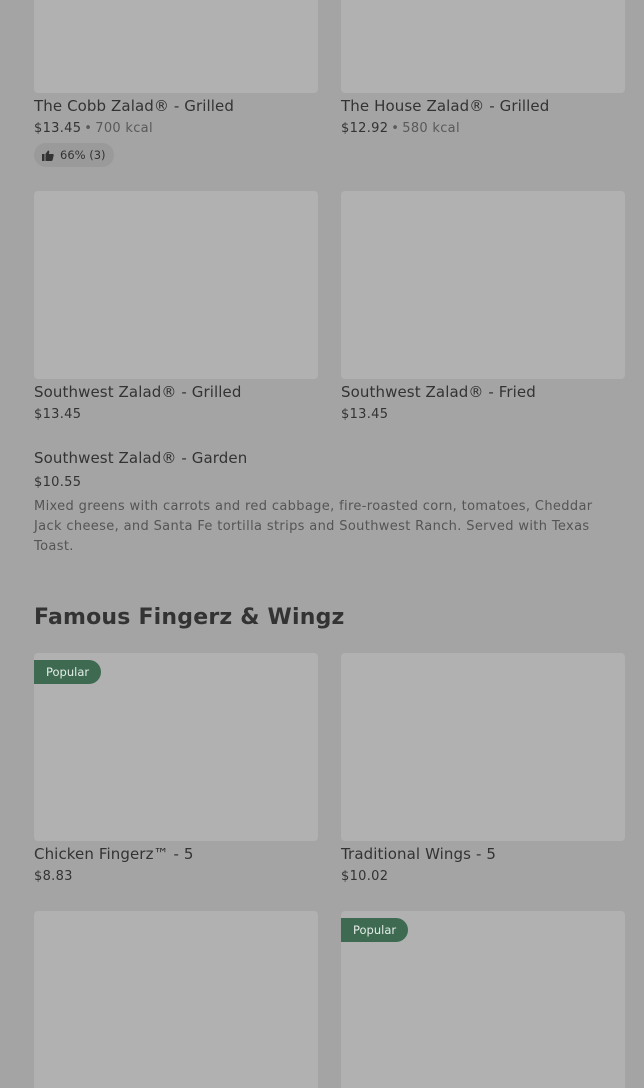 This screenshot has width=644, height=1088. I want to click on item-title: Southwest Zalad® - Fried, so click(438, 392).